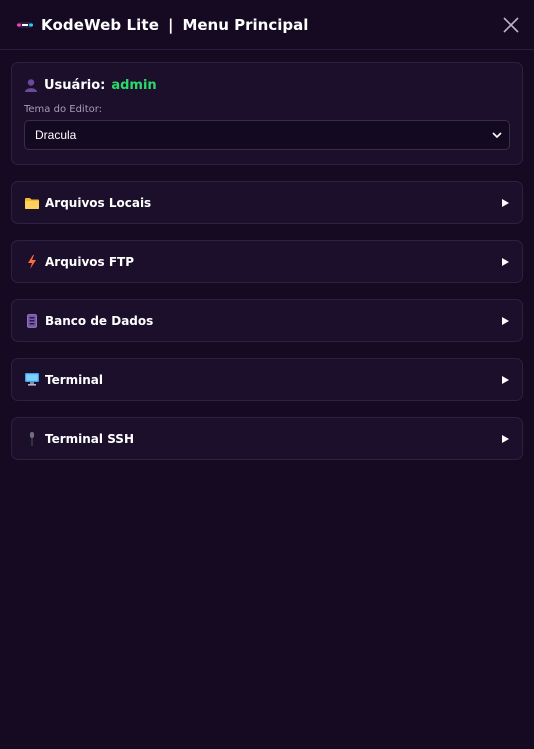 The image size is (534, 749). I want to click on app-title: KodeWeb Lite, so click(100, 24).